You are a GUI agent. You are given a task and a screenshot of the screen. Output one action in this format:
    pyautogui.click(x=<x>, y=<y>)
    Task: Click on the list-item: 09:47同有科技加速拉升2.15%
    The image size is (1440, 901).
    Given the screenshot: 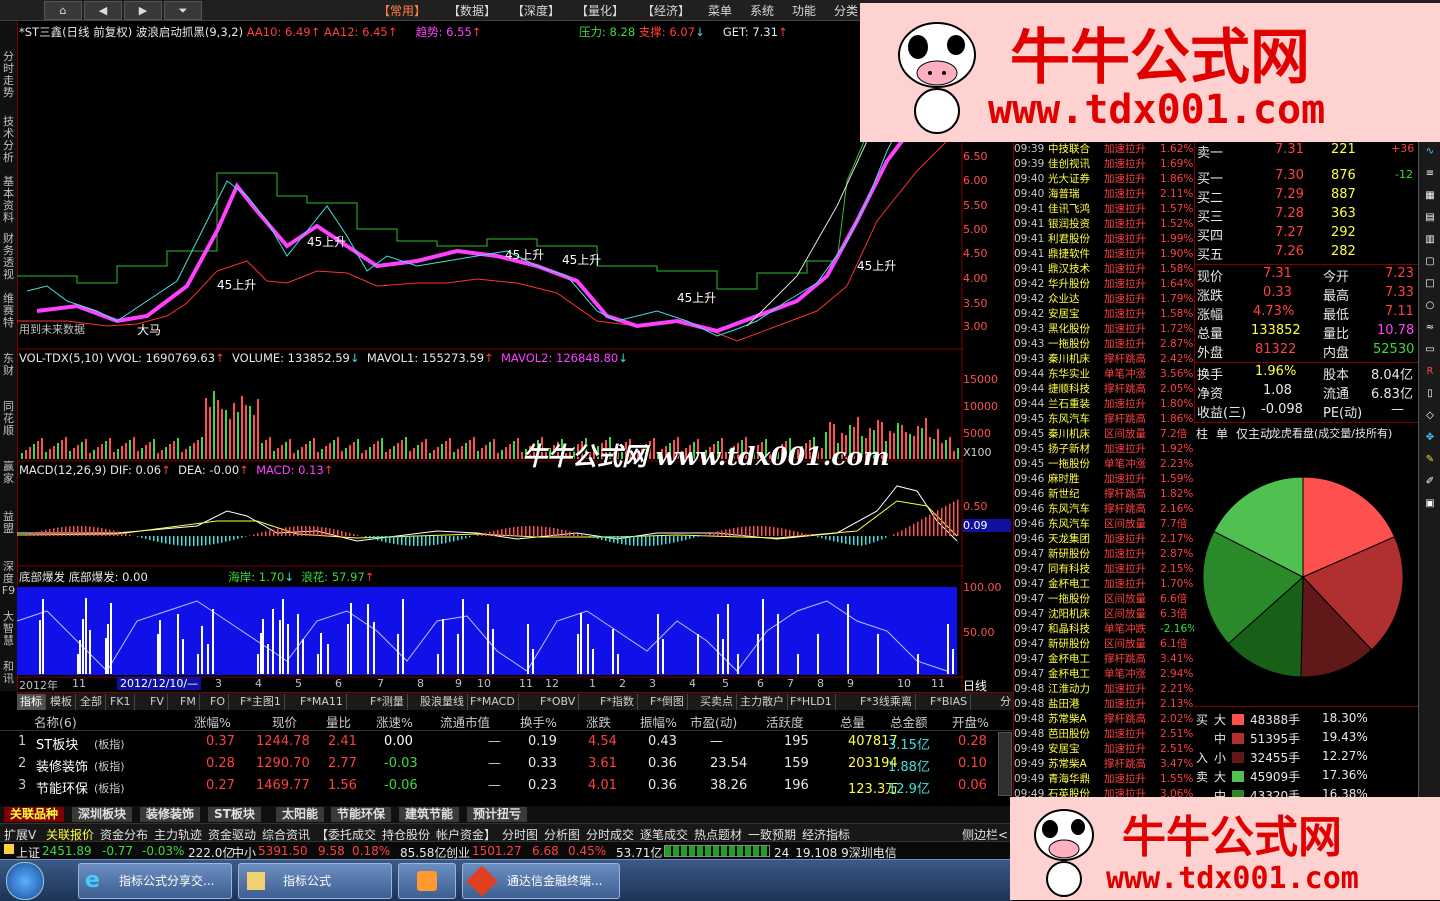 What is the action you would take?
    pyautogui.click(x=1104, y=569)
    